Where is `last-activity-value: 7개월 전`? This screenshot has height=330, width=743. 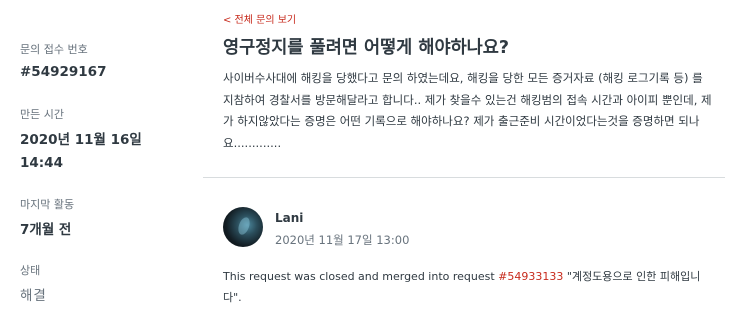 last-activity-value: 7개월 전 is located at coordinates (46, 230).